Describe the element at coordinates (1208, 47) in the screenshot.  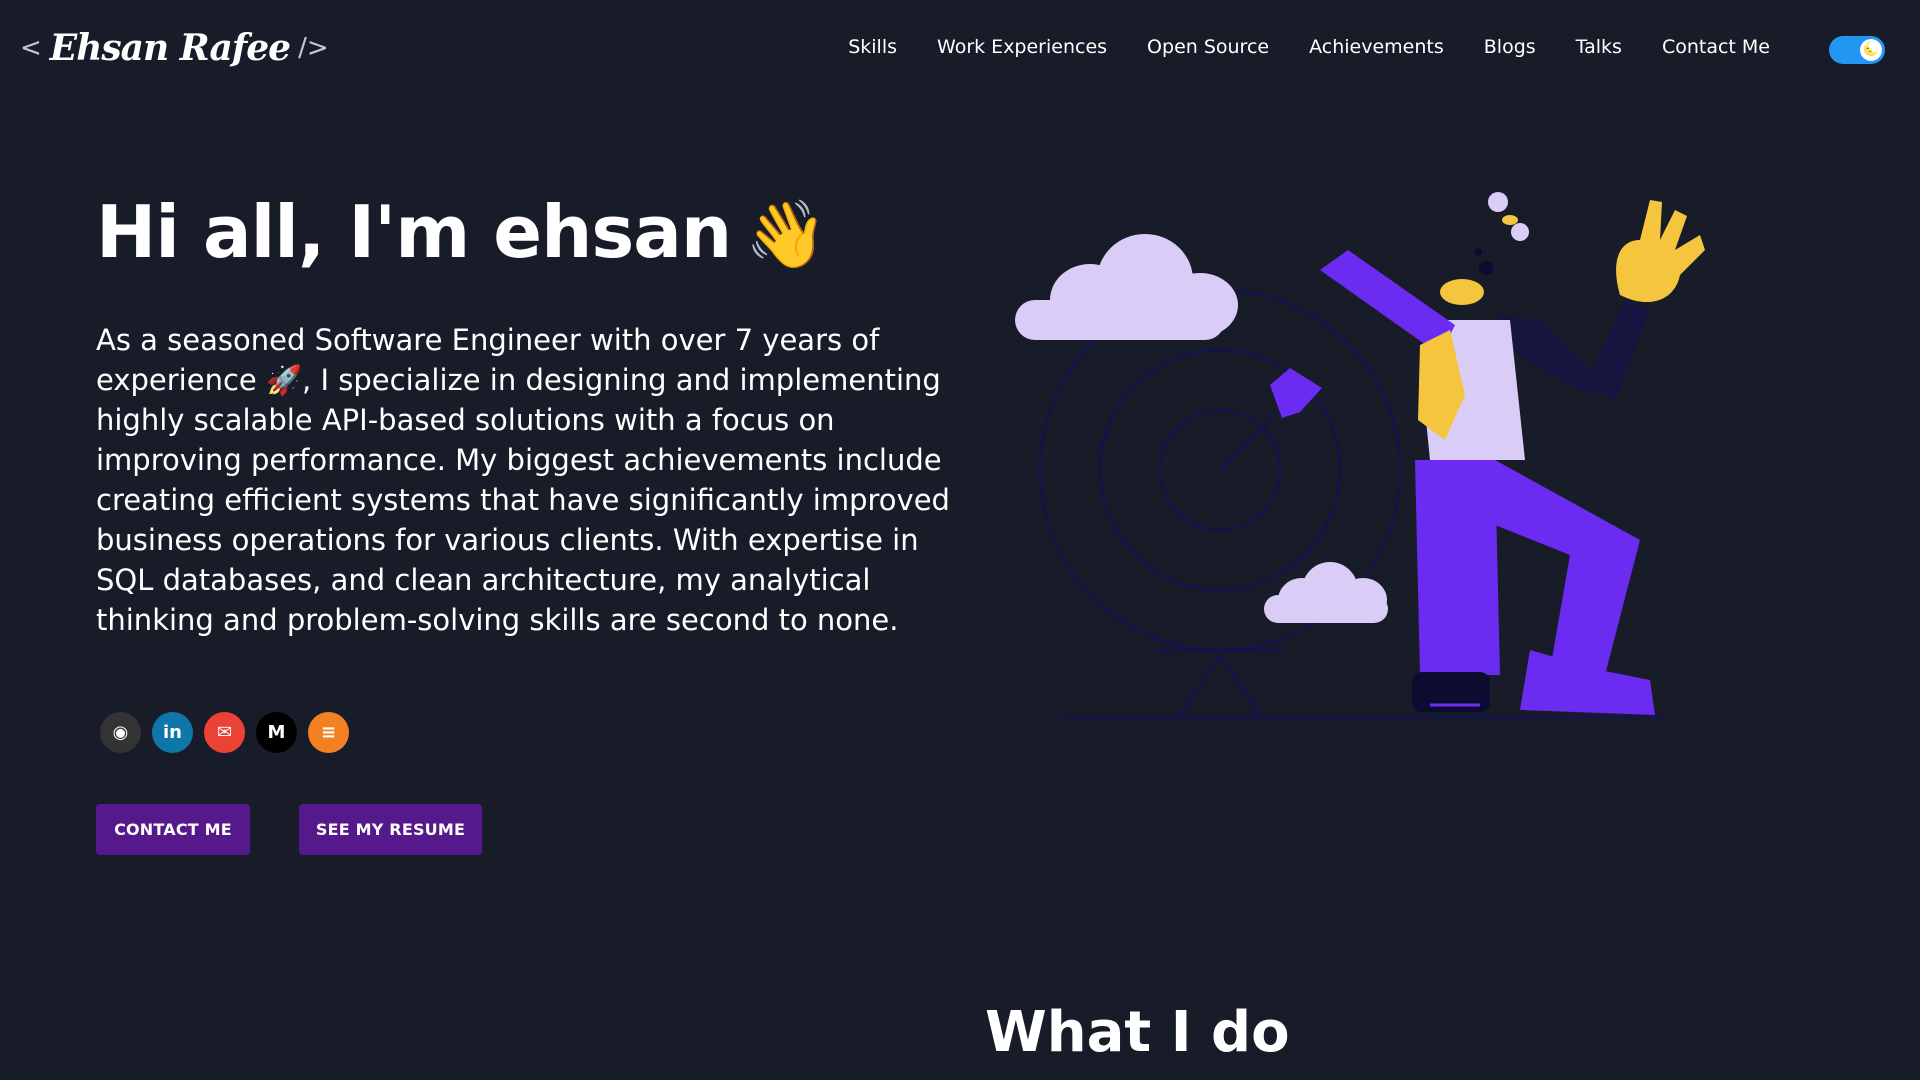
I see `nav-open-source: Open Source` at that location.